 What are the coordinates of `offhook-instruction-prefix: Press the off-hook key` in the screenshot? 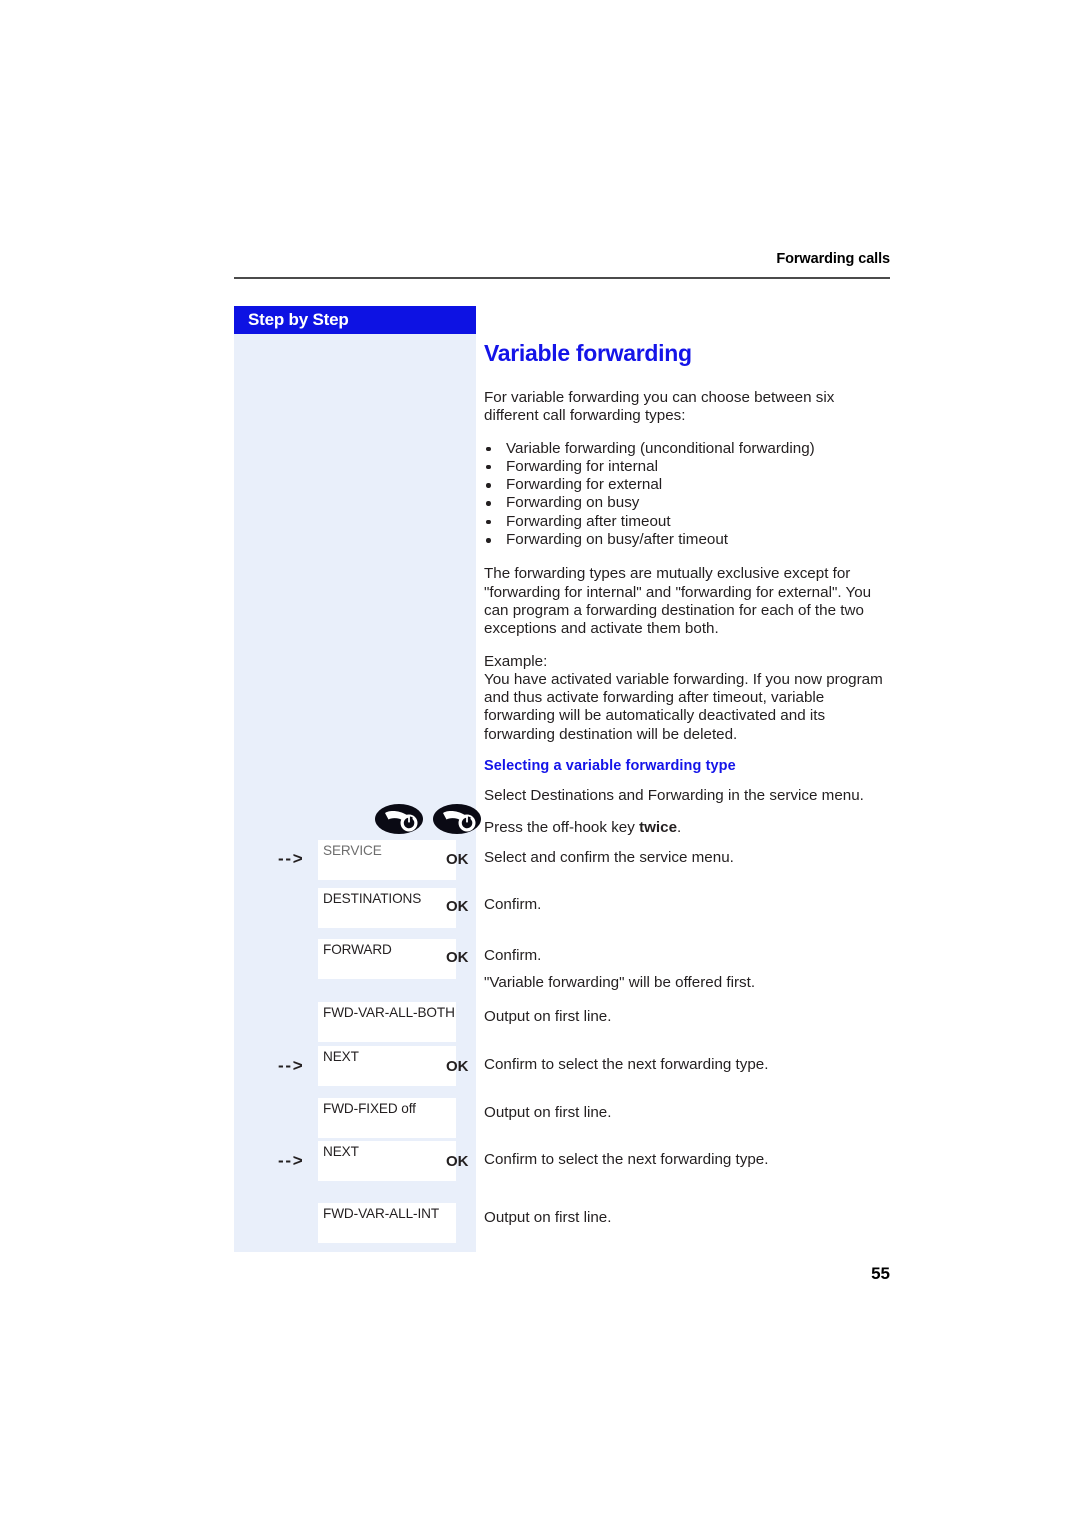 It's located at (562, 828).